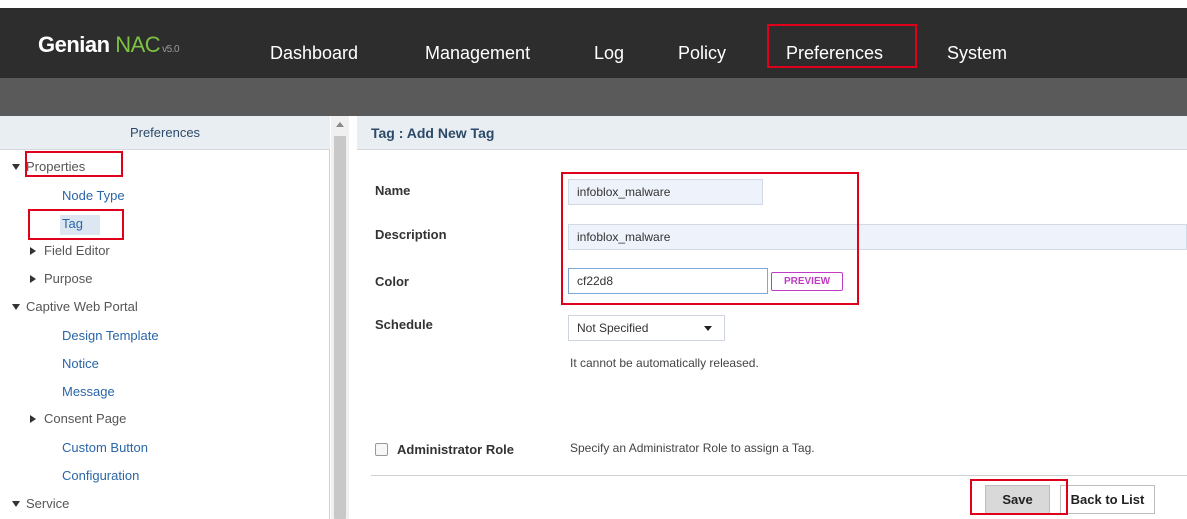 The height and width of the screenshot is (519, 1187). Describe the element at coordinates (88, 392) in the screenshot. I see `sidebar-item-message: Message` at that location.